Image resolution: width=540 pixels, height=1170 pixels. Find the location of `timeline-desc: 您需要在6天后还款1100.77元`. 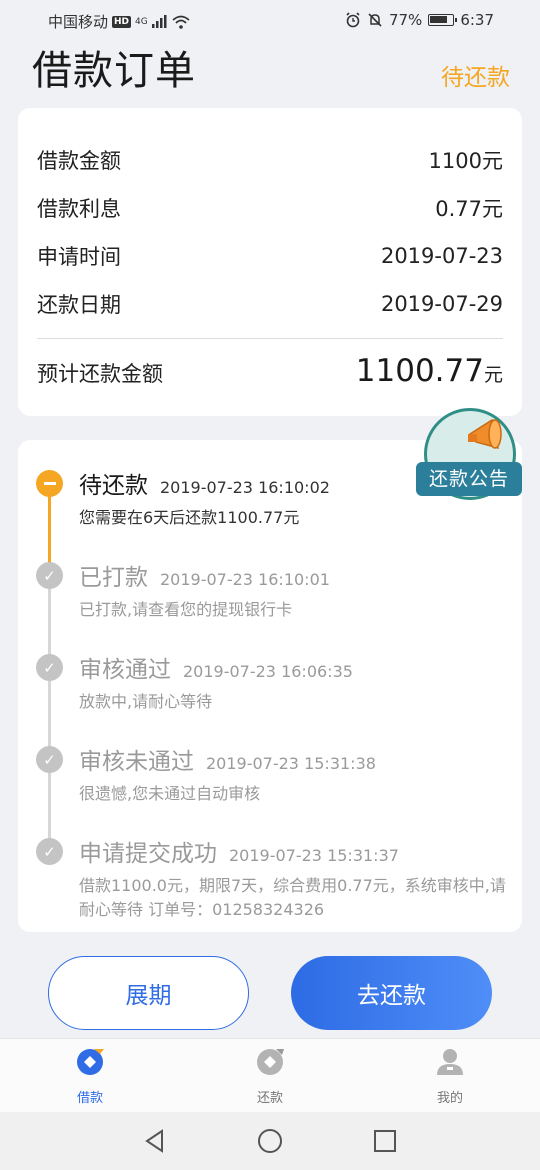

timeline-desc: 您需要在6天后还款1100.77元 is located at coordinates (189, 517).